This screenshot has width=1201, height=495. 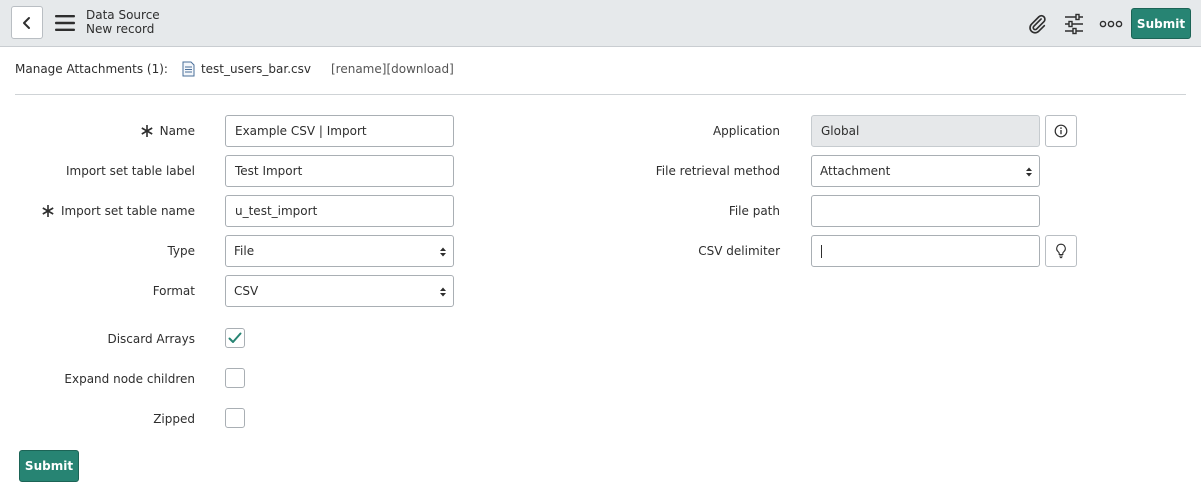 I want to click on chevron-left-icon, so click(x=26, y=22).